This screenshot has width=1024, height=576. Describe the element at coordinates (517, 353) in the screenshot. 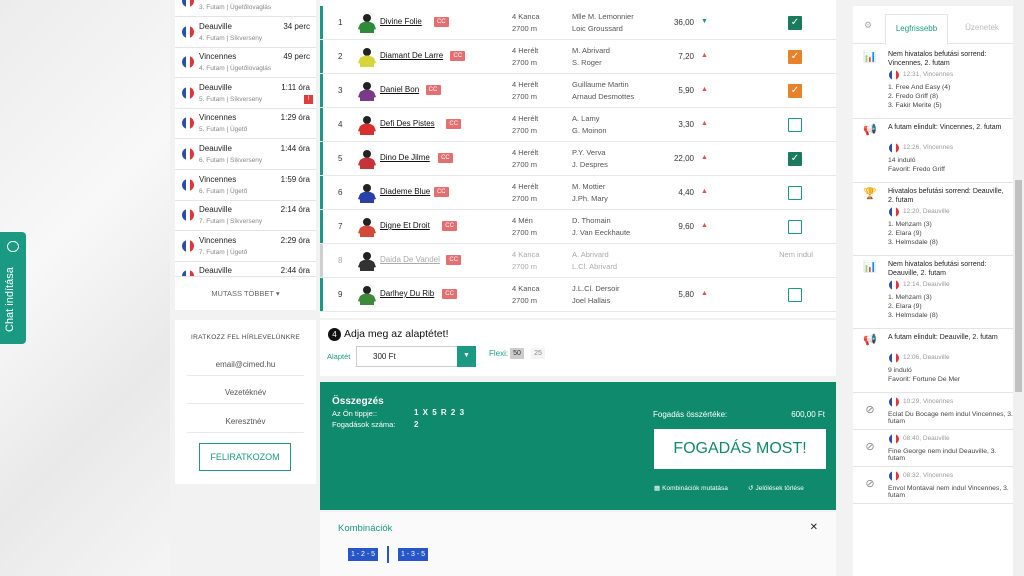

I see `flexi-option-50: 50` at that location.